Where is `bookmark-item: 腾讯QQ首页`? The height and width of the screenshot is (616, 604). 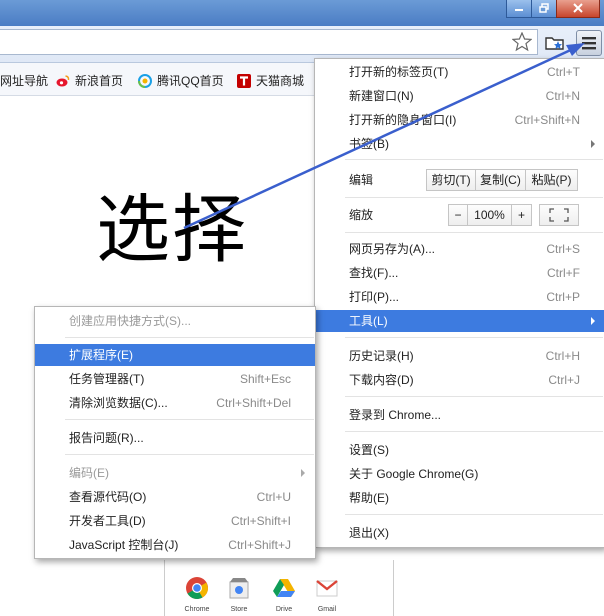
bookmark-item: 腾讯QQ首页 is located at coordinates (181, 80).